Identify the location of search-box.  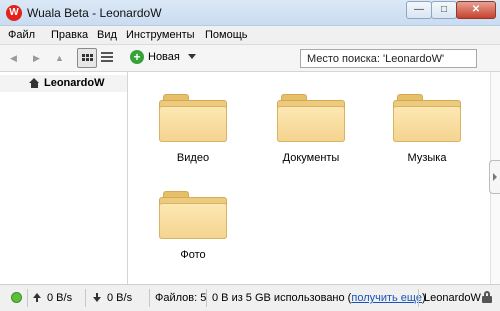
(388, 58).